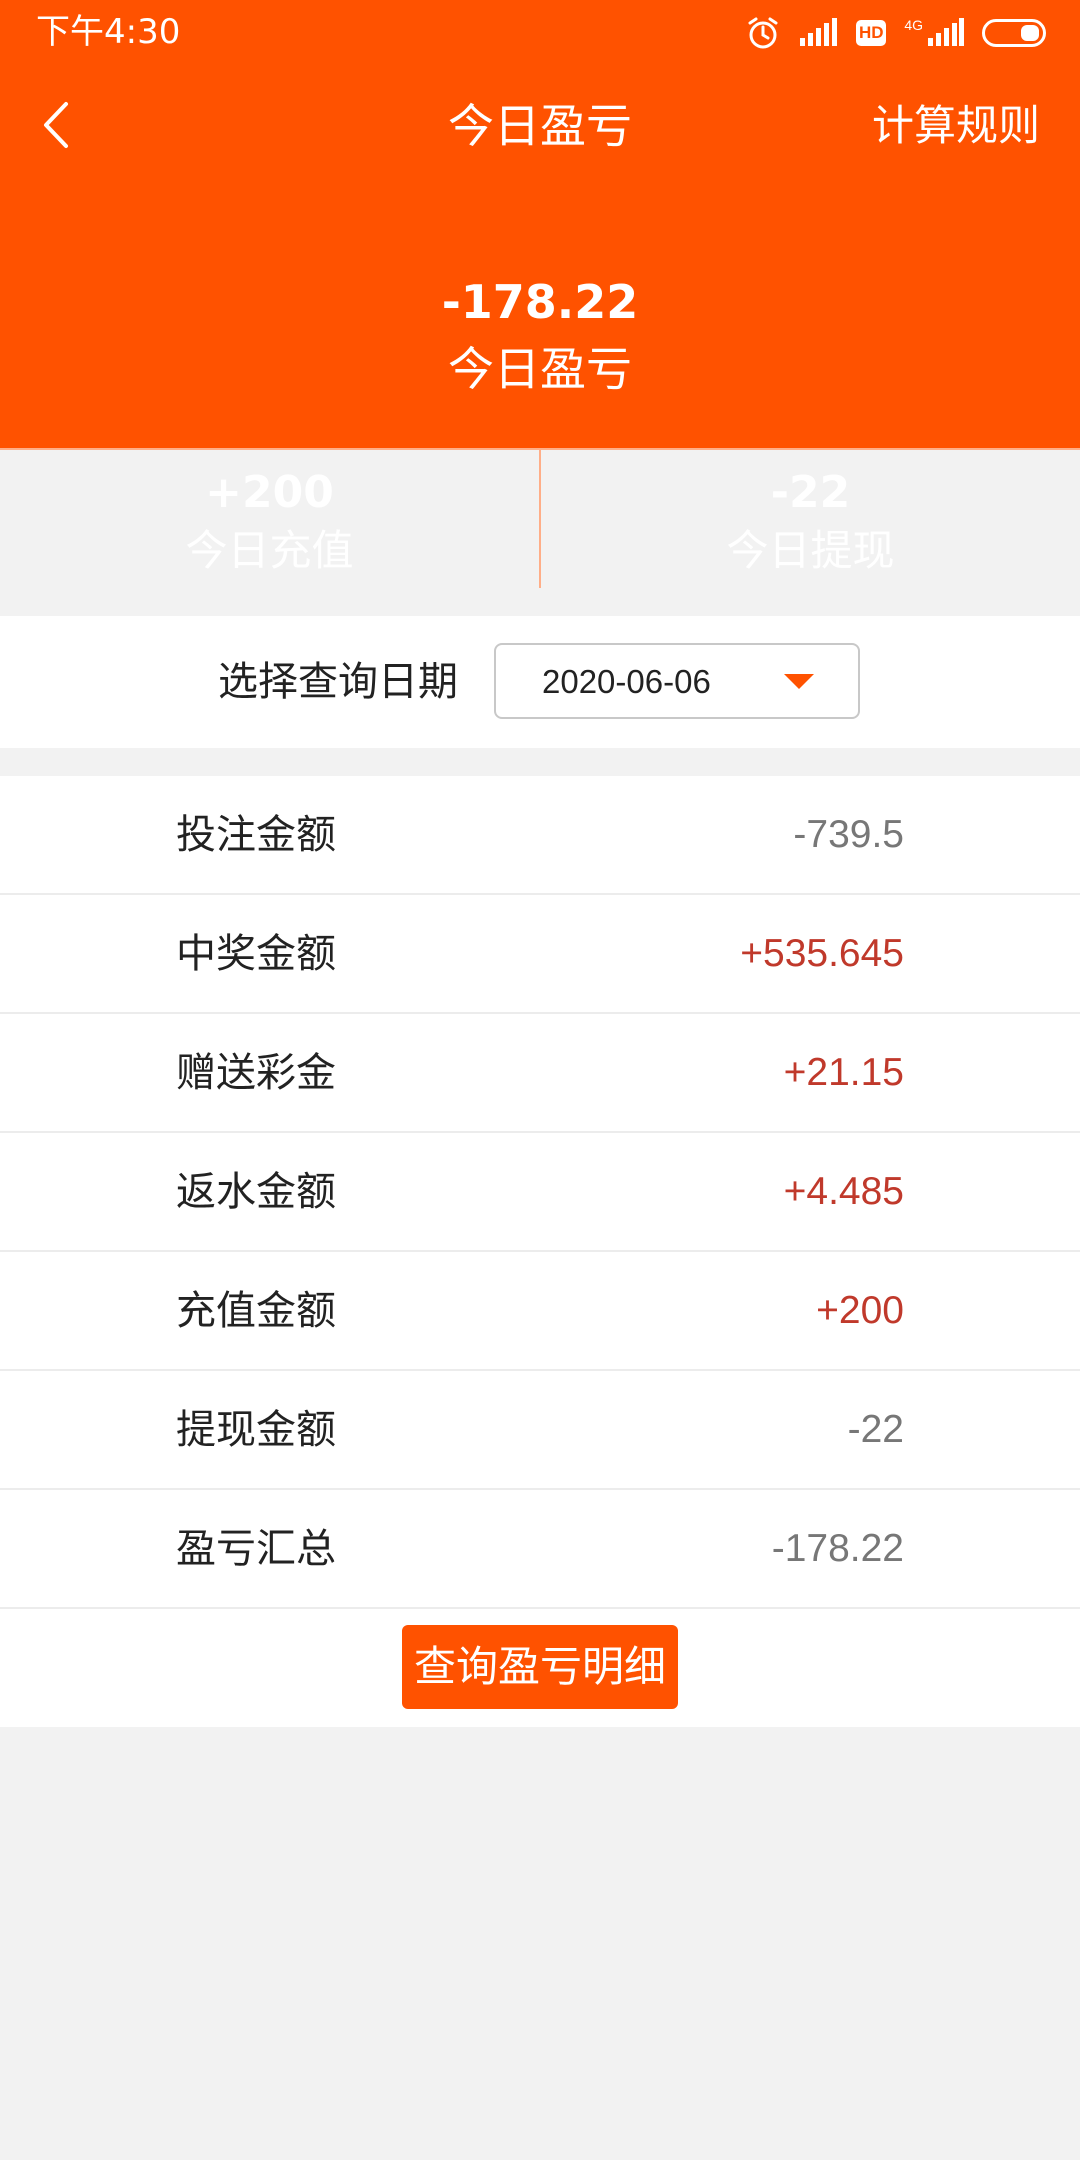 This screenshot has width=1080, height=2160. What do you see at coordinates (860, 1310) in the screenshot?
I see `stat-value: +200` at bounding box center [860, 1310].